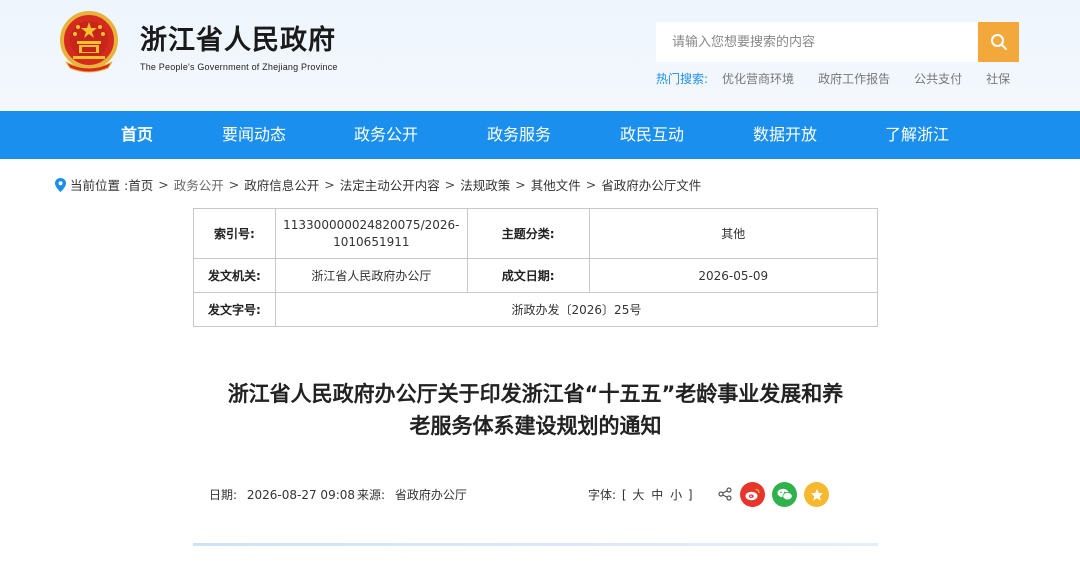  I want to click on favorite-icon, so click(816, 494).